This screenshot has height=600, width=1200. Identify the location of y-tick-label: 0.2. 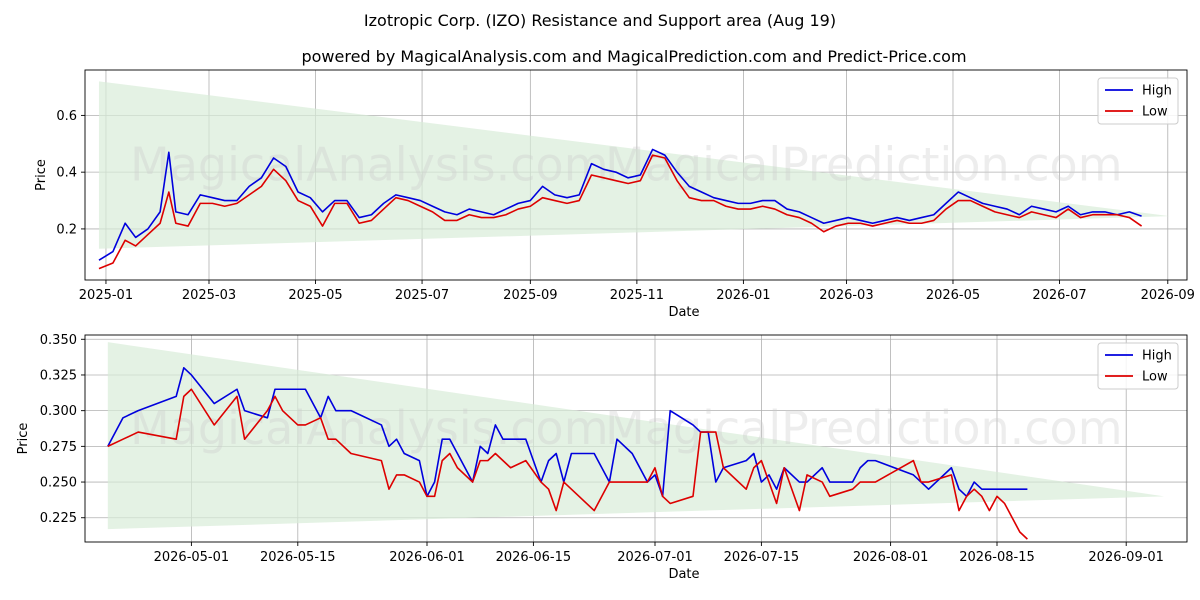
(66, 229).